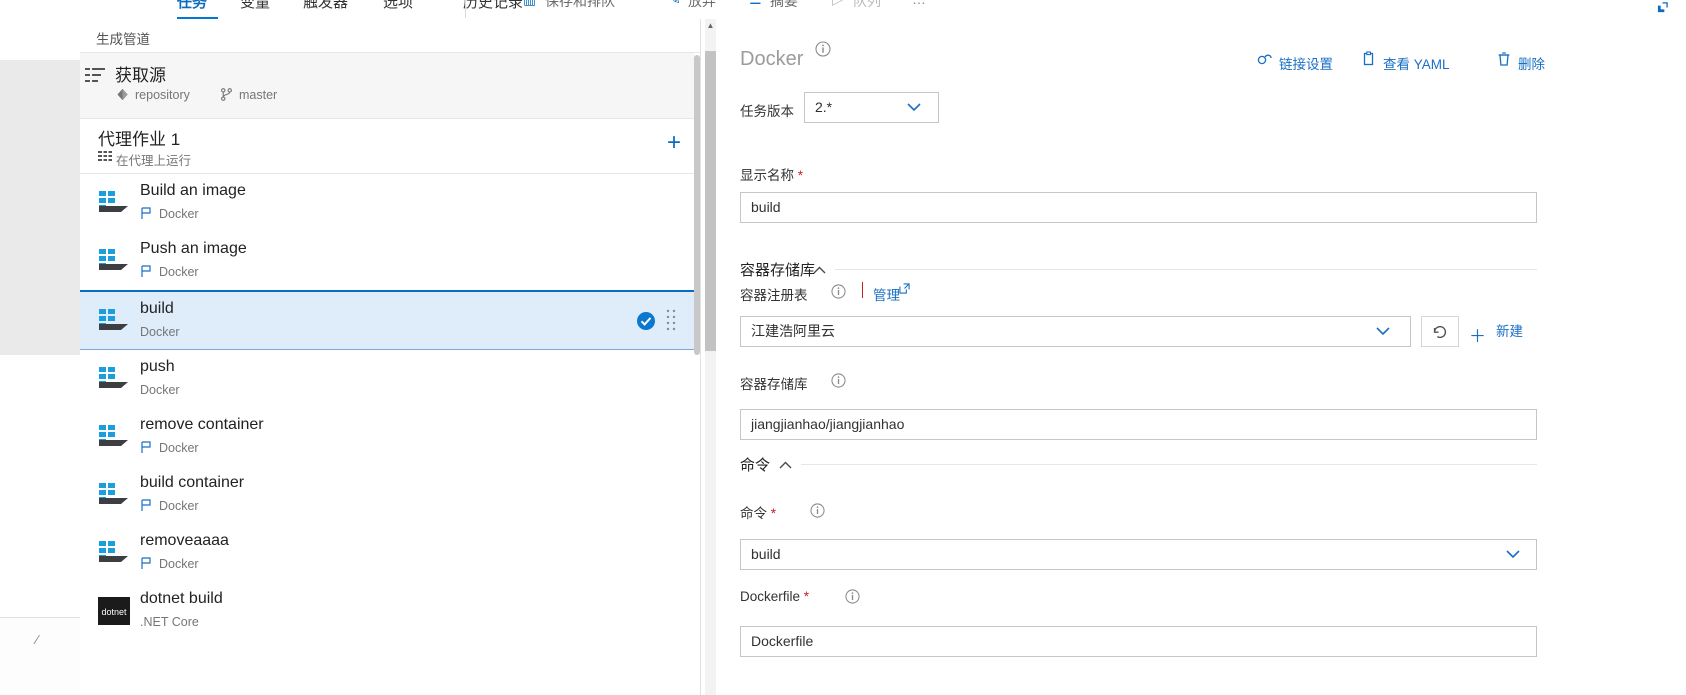 This screenshot has width=1686, height=695. I want to click on task-name: Build an image, so click(193, 190).